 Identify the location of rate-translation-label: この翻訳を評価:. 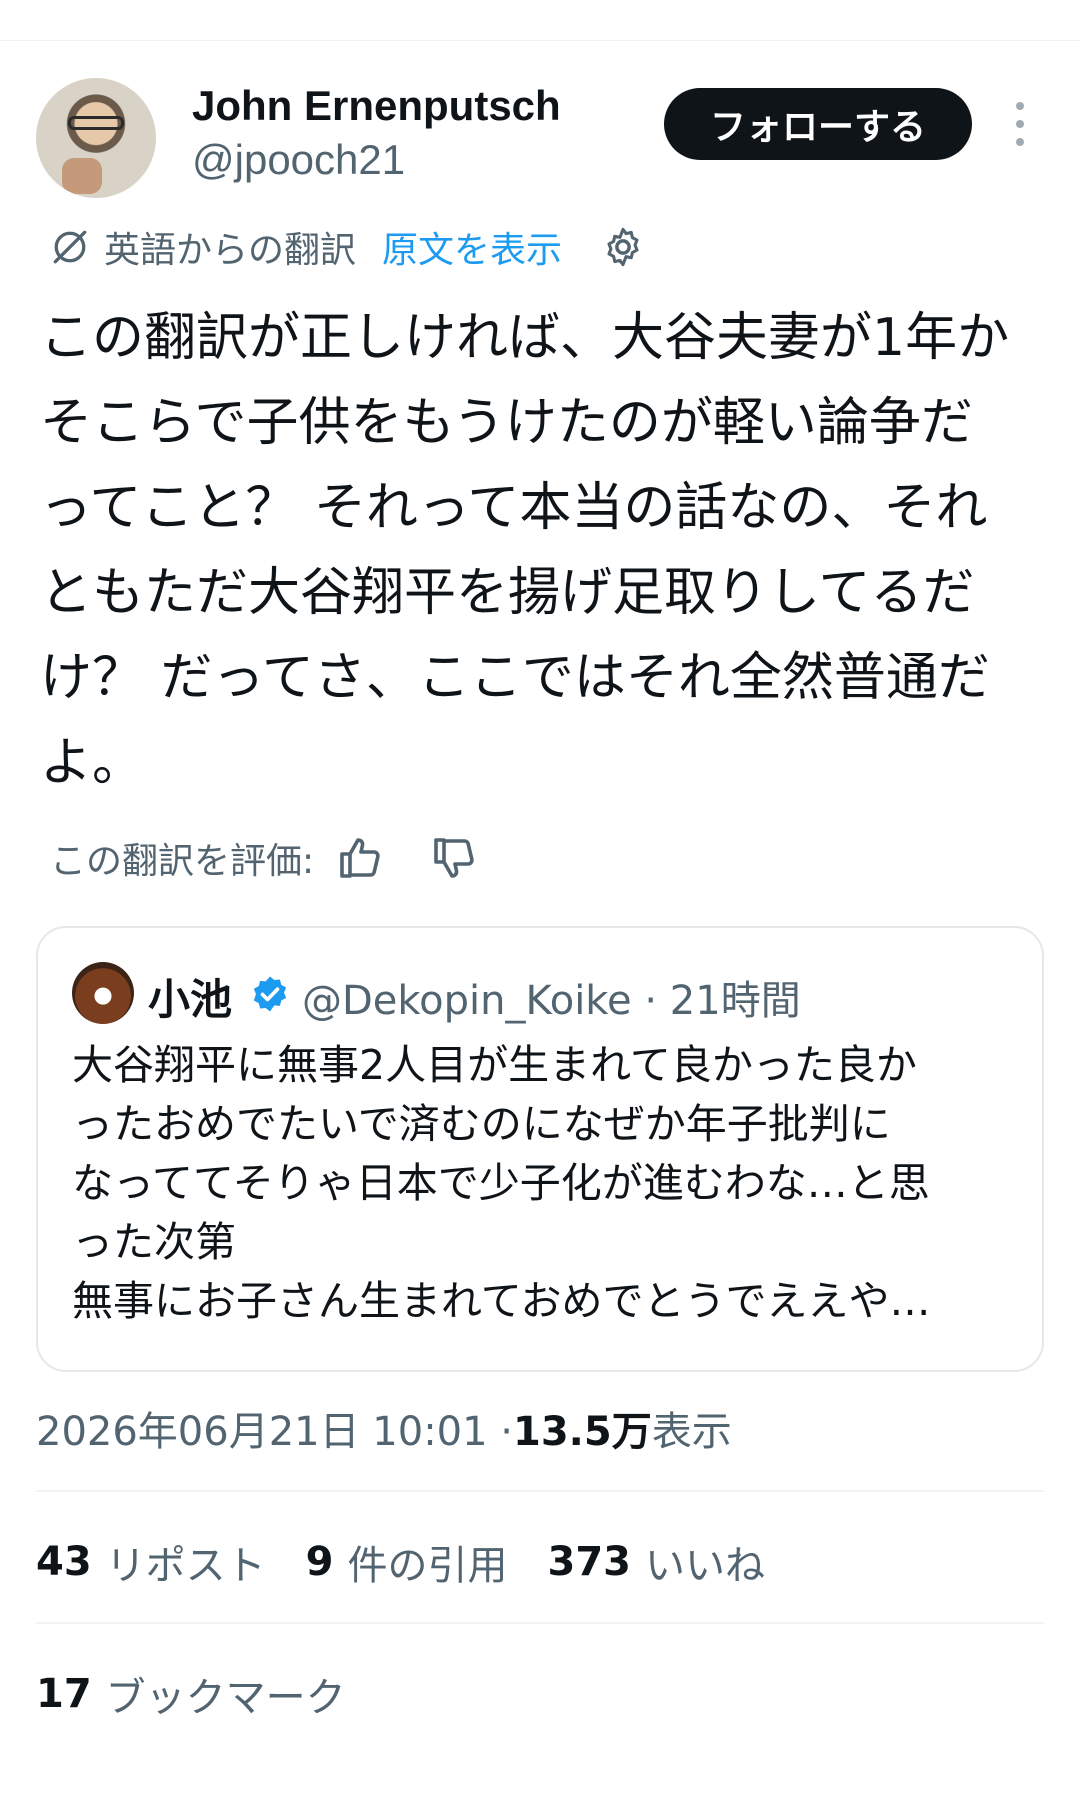
(182, 861).